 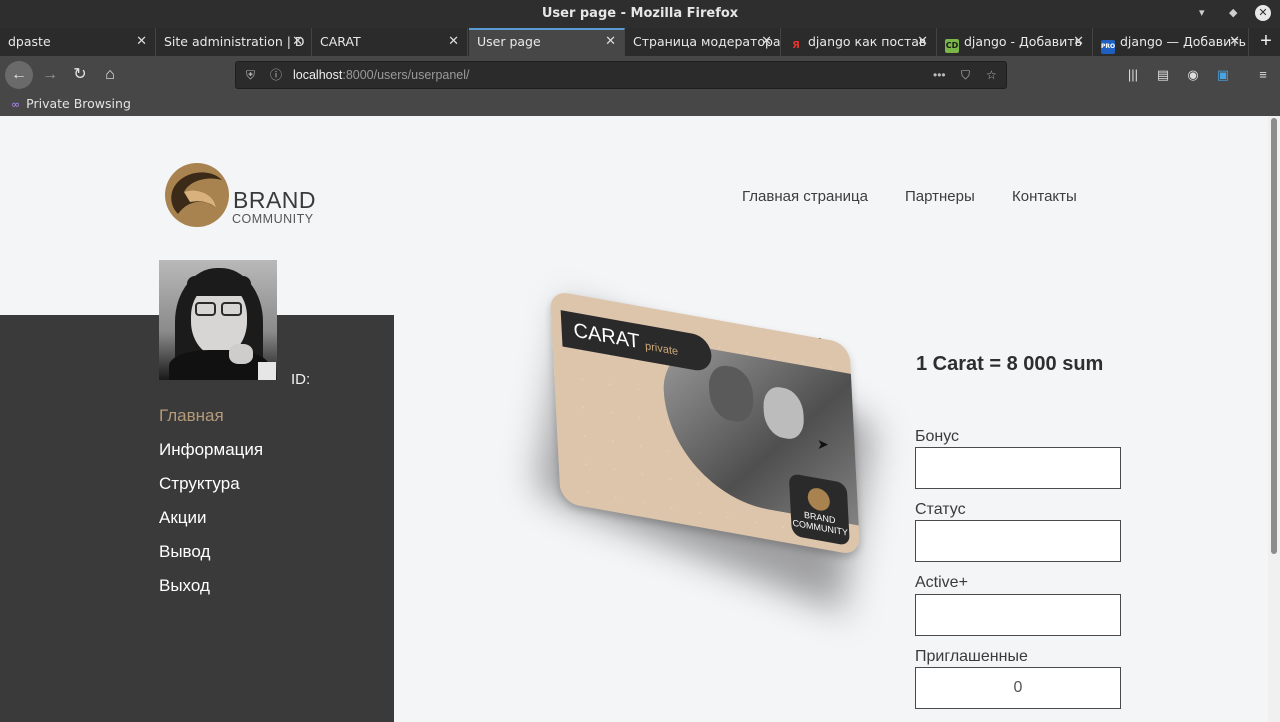 What do you see at coordinates (965, 75) in the screenshot?
I see `pocket-icon: ⛉` at bounding box center [965, 75].